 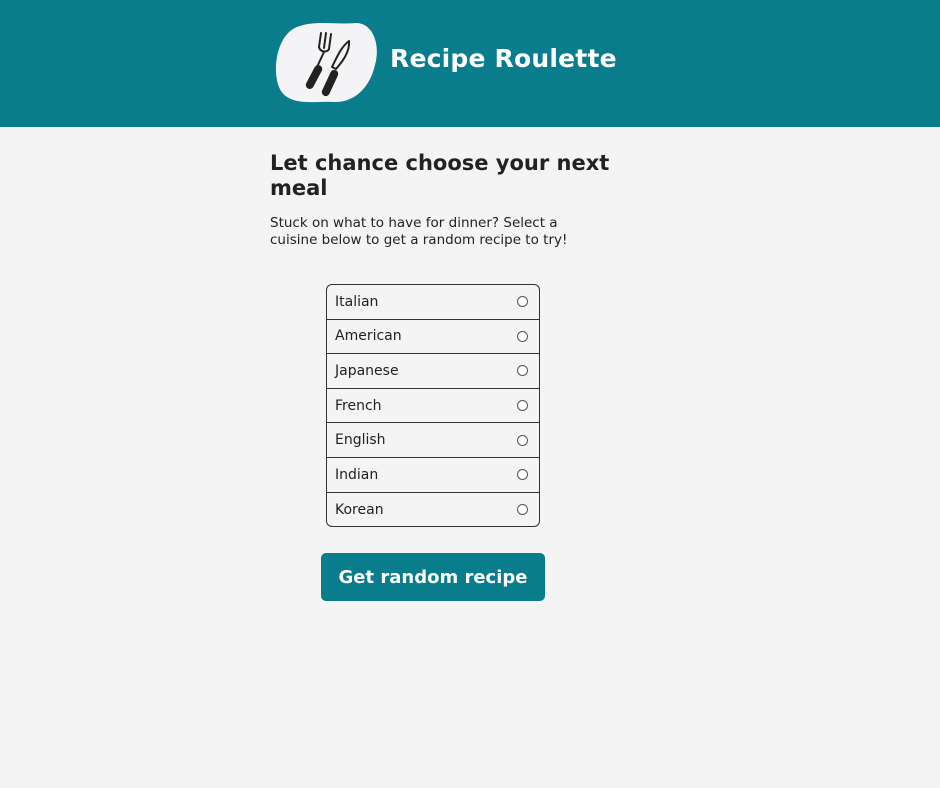 What do you see at coordinates (358, 405) in the screenshot?
I see `cuisine-label: French` at bounding box center [358, 405].